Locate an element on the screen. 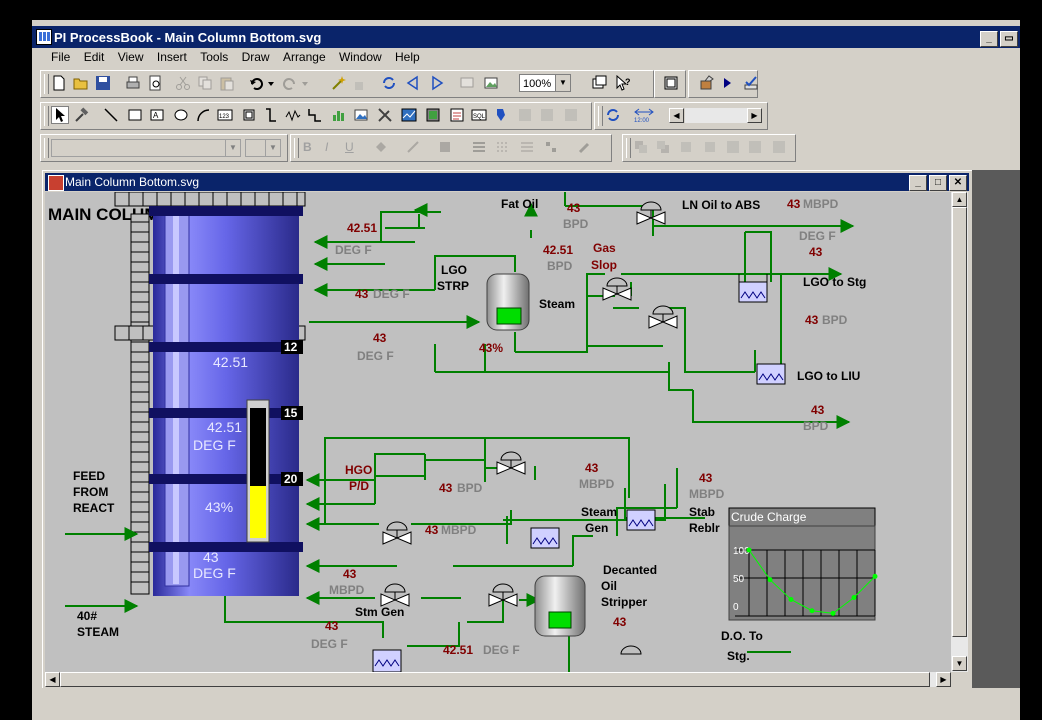 The image size is (1042, 720). align-icon is located at coordinates (551, 147).